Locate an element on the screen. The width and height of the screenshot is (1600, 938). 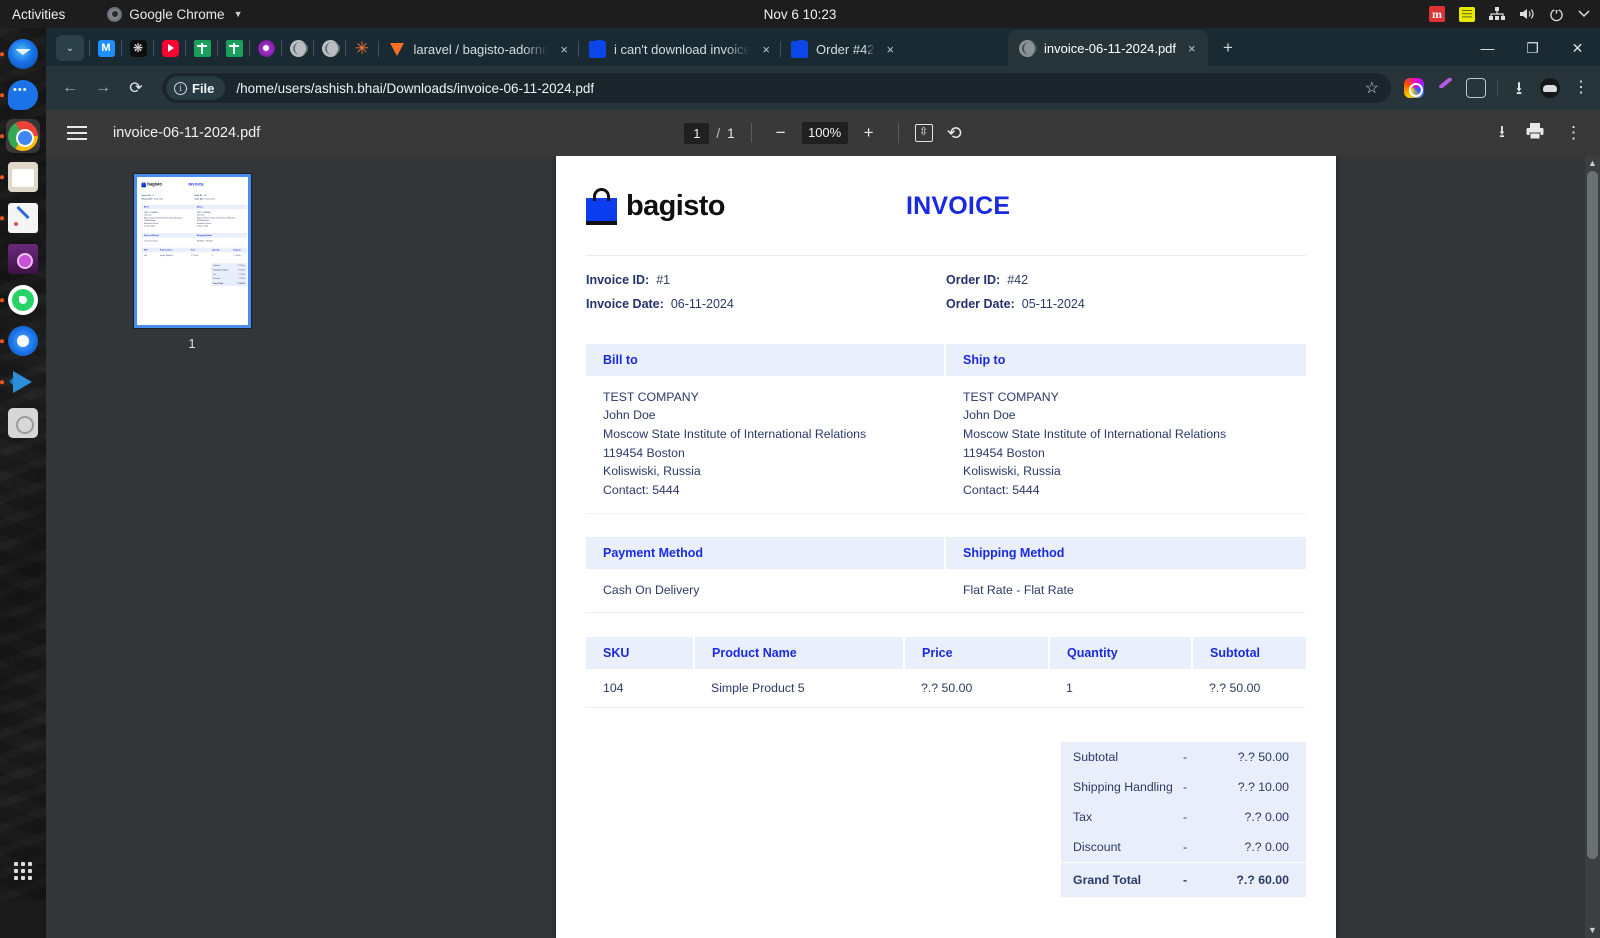
totals-value: ?.? 0.00 is located at coordinates (1266, 817).